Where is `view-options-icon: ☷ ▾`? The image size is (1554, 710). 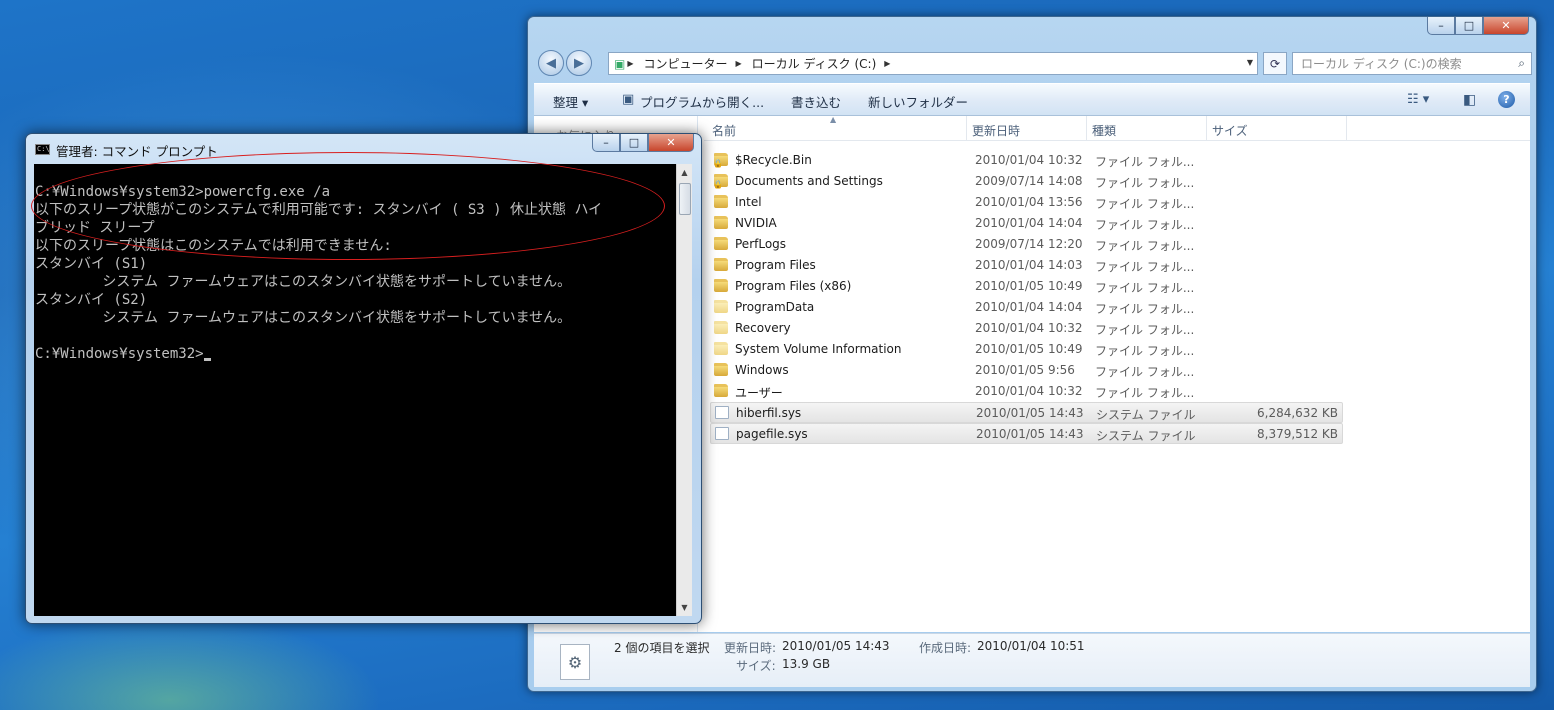 view-options-icon: ☷ ▾ is located at coordinates (1418, 99).